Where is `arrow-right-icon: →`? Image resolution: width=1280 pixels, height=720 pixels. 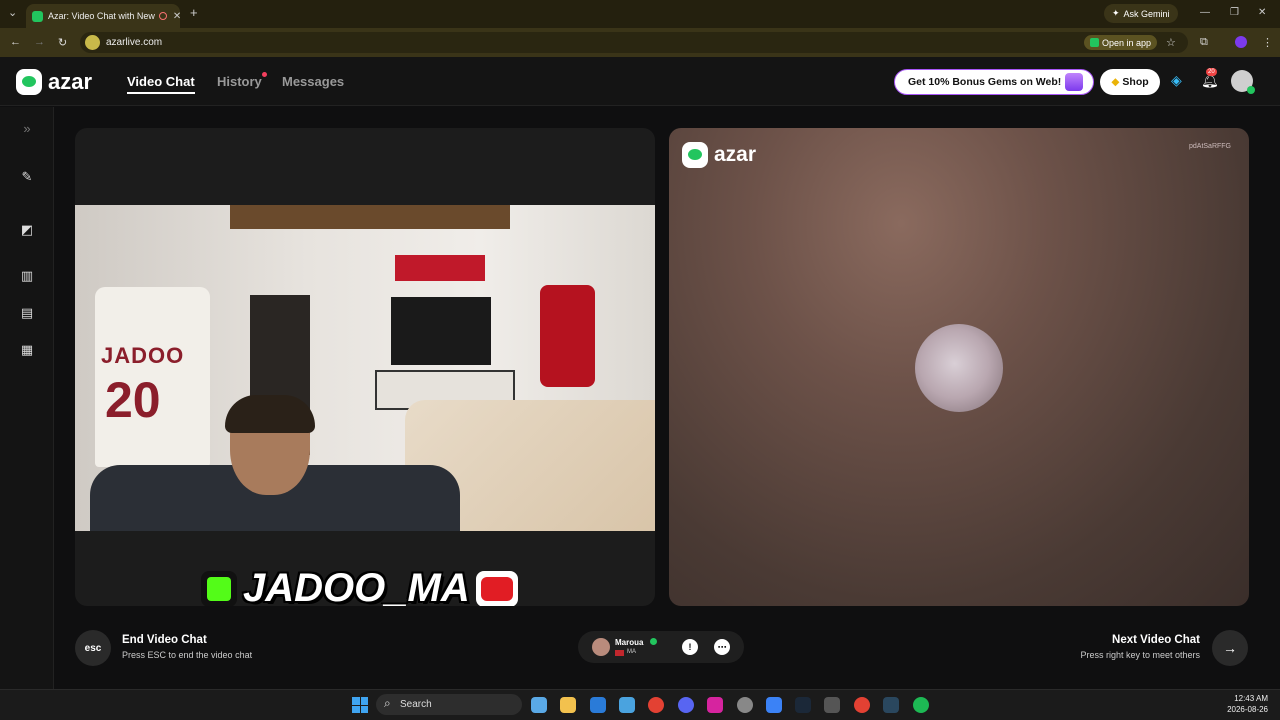 arrow-right-icon: → is located at coordinates (1230, 648).